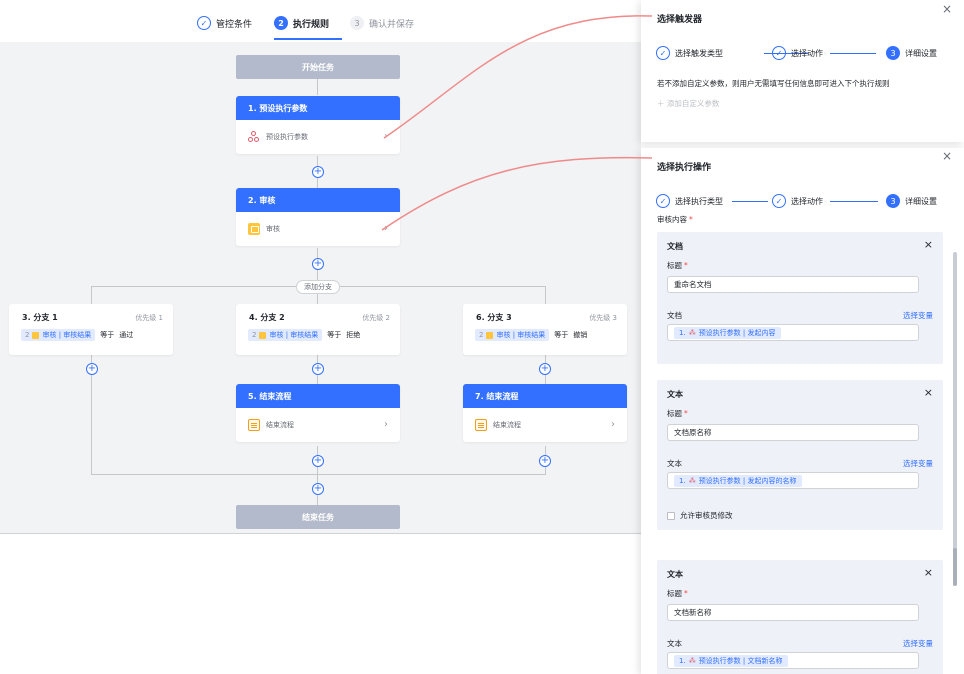  I want to click on branch-card-1: 3. 分支 1 优先级 1 2 审核 | 审核结果 等于 通过, so click(91, 329).